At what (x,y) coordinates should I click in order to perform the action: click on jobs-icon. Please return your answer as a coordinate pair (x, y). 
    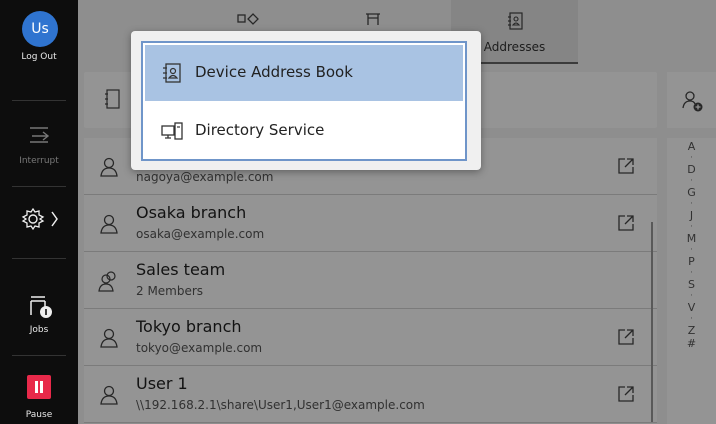
    Looking at the image, I should click on (40, 306).